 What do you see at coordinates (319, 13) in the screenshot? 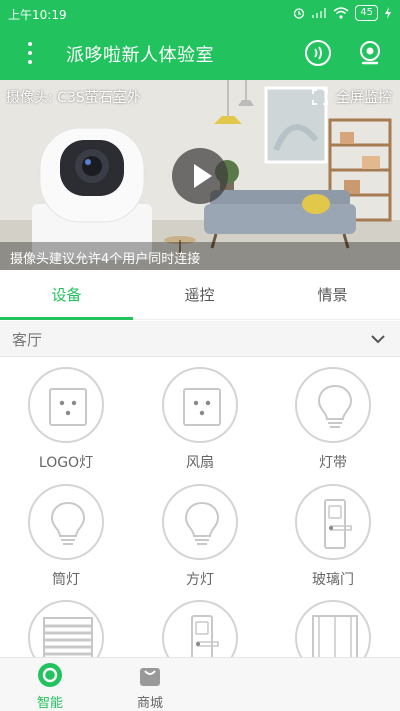
I see `signal-icon` at bounding box center [319, 13].